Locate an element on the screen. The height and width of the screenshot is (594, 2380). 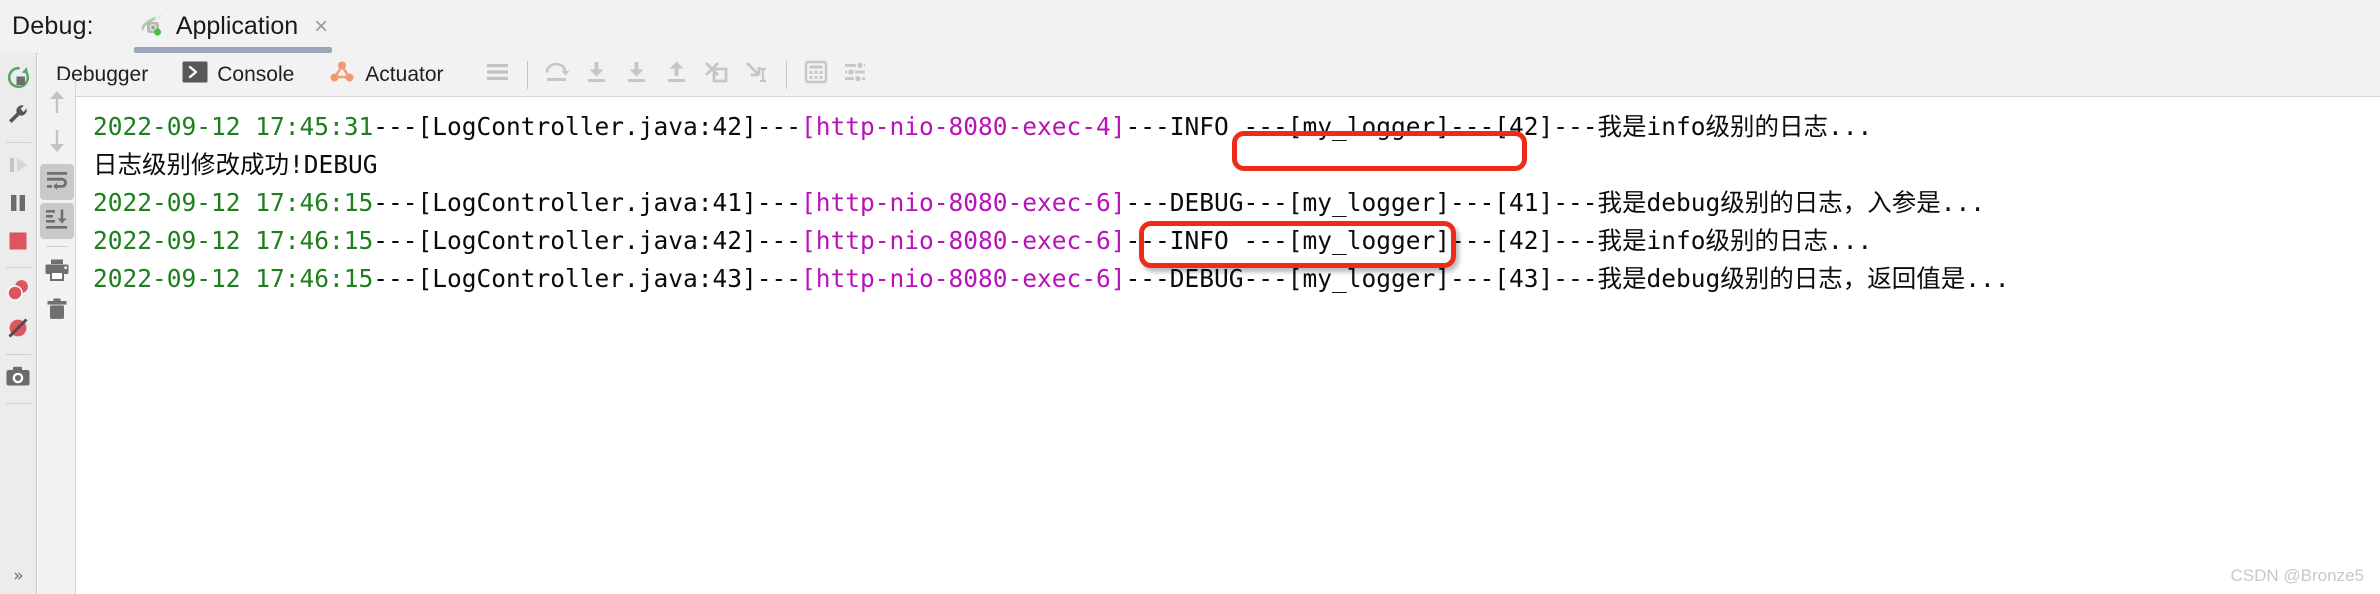
arrow-down-icon is located at coordinates (57, 143).